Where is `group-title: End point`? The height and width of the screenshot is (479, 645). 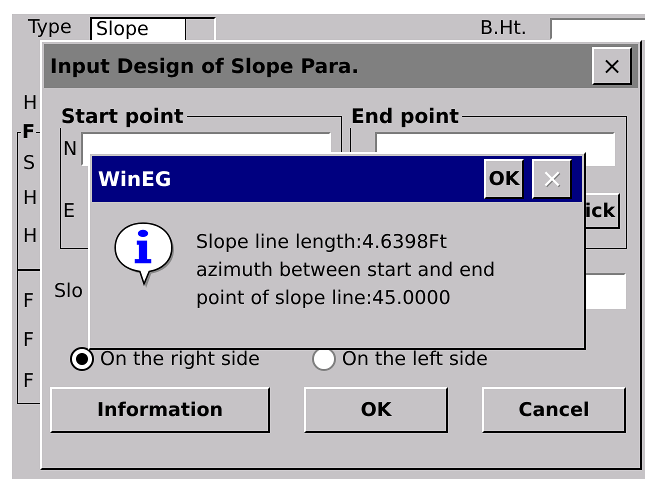 group-title: End point is located at coordinates (405, 116).